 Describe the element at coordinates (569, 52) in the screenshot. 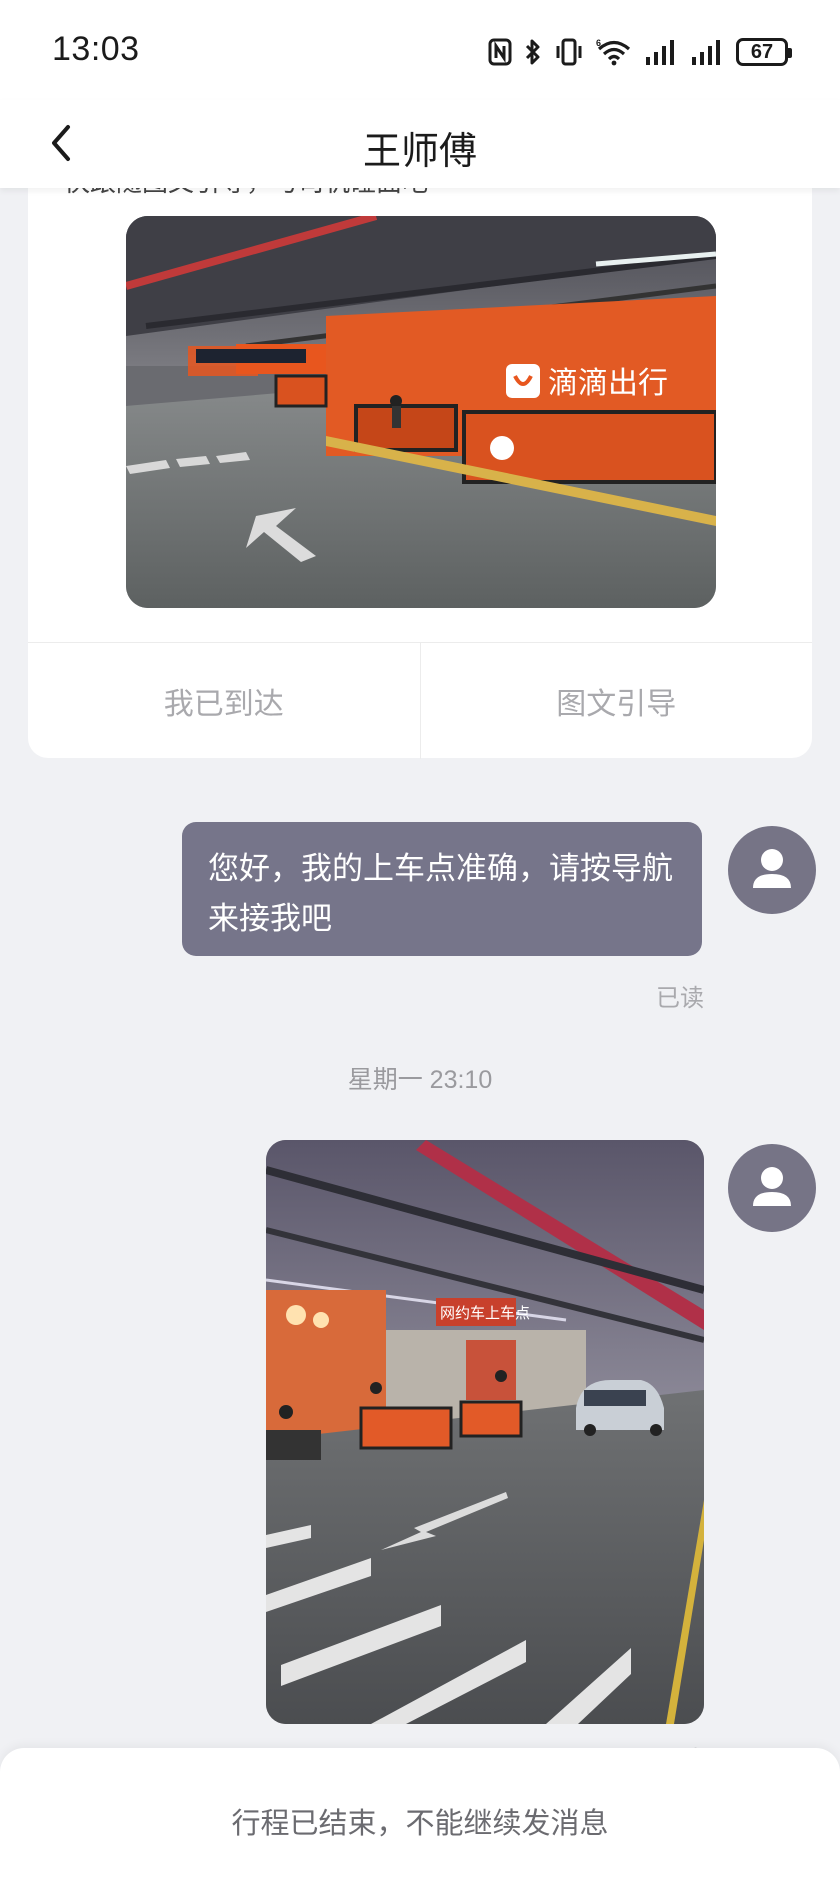

I see `vibrate-icon` at that location.